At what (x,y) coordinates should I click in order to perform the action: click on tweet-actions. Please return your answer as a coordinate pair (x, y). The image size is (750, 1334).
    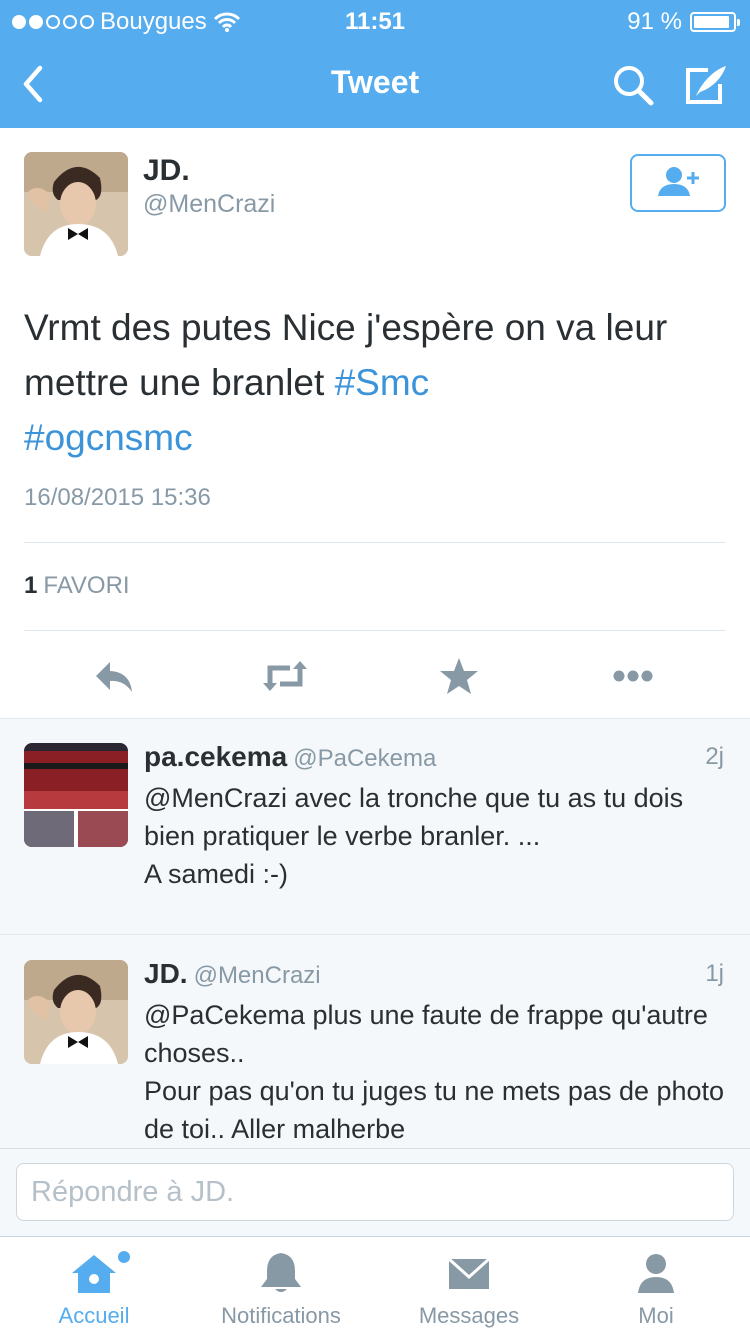
    Looking at the image, I should click on (375, 678).